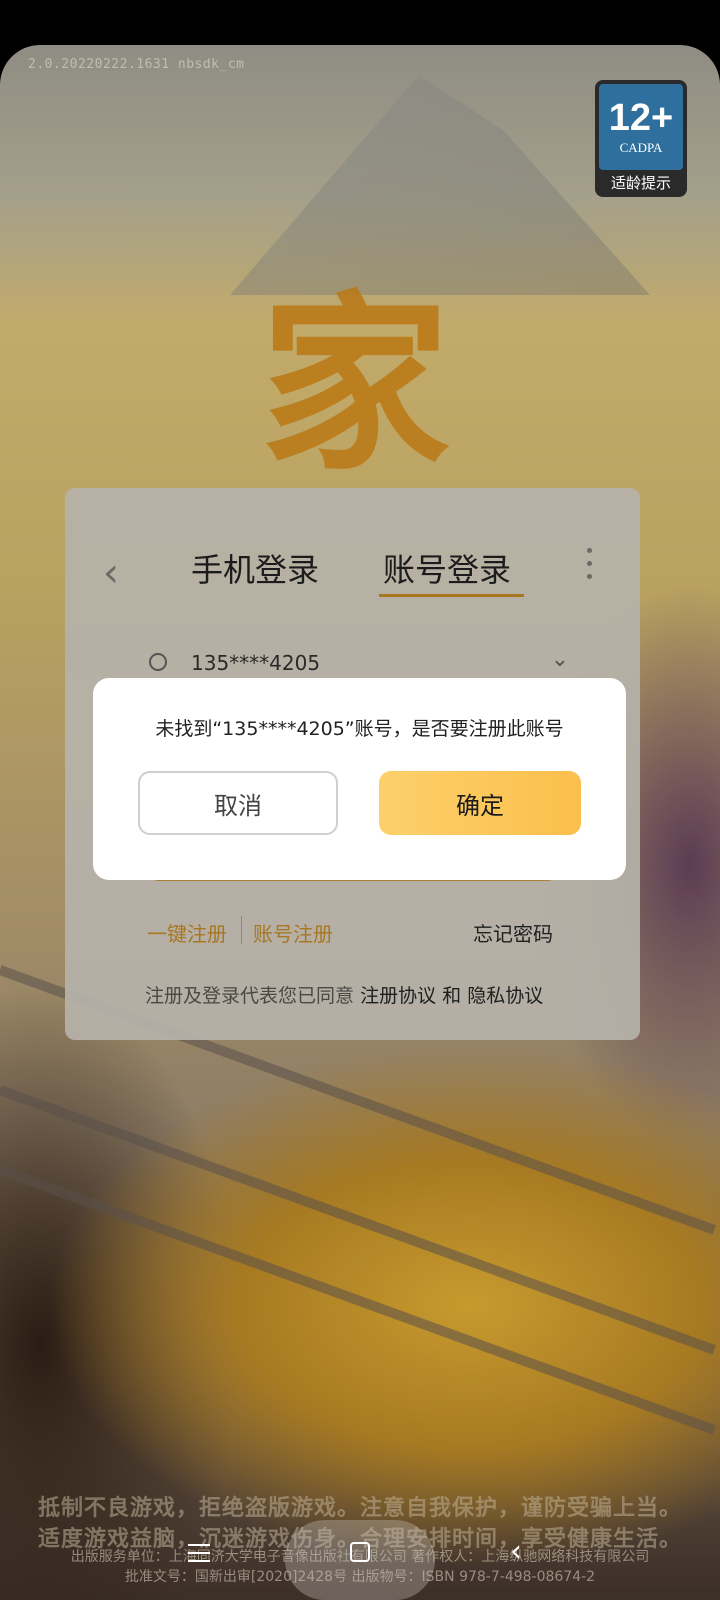 Image resolution: width=720 pixels, height=1600 pixels. I want to click on age-rating-badge: 12+ CADPA 适龄提示, so click(641, 138).